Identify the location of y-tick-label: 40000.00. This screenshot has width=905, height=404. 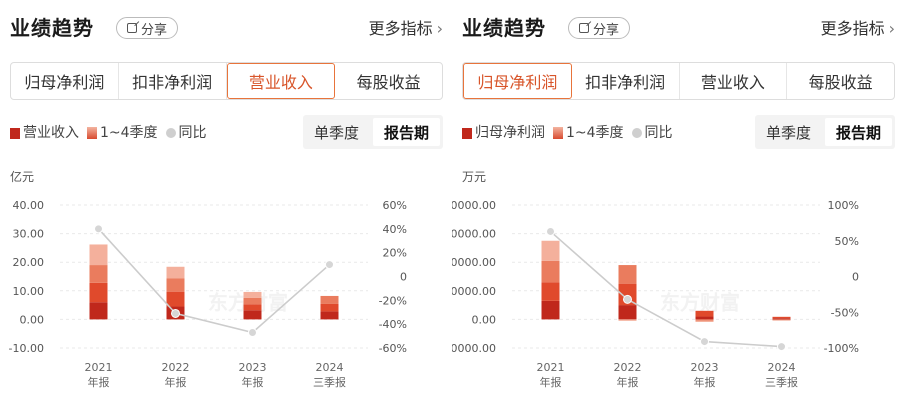
(474, 205).